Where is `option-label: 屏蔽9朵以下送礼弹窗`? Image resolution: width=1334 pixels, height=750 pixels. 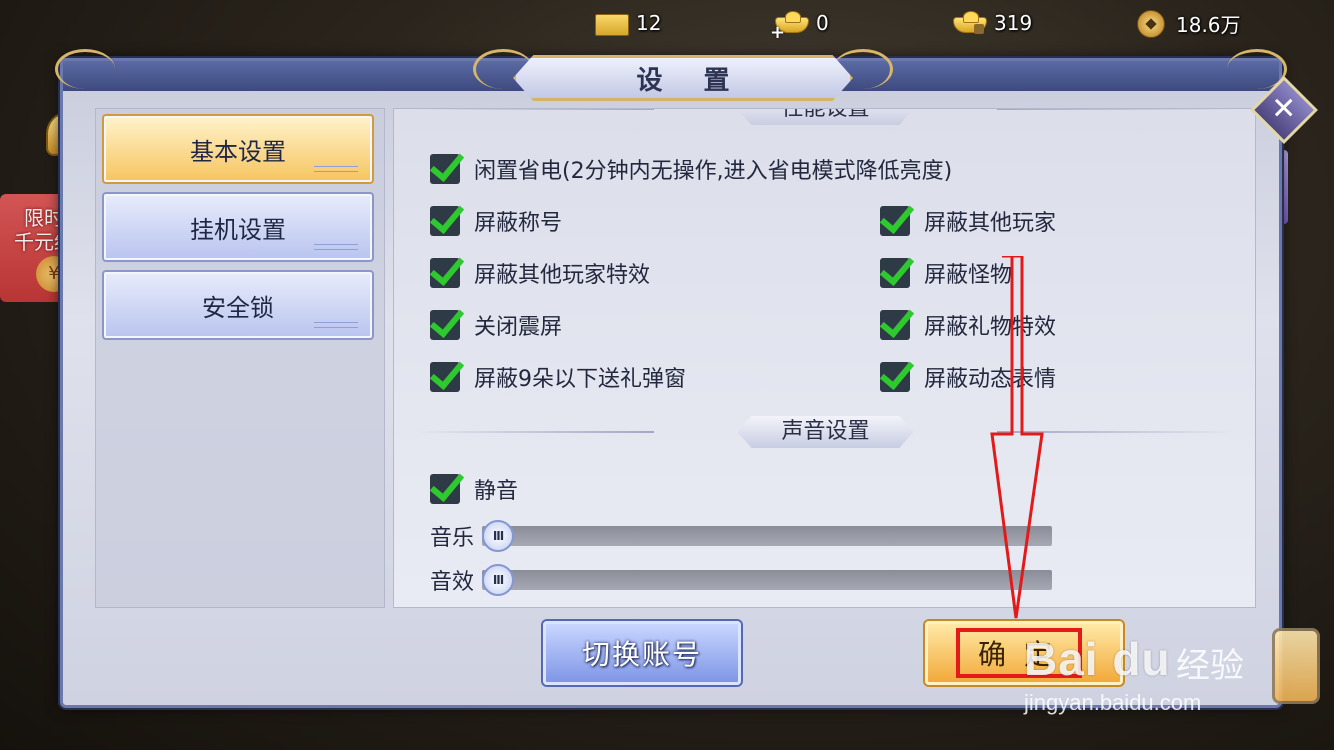
option-label: 屏蔽9朵以下送礼弹窗 is located at coordinates (580, 379).